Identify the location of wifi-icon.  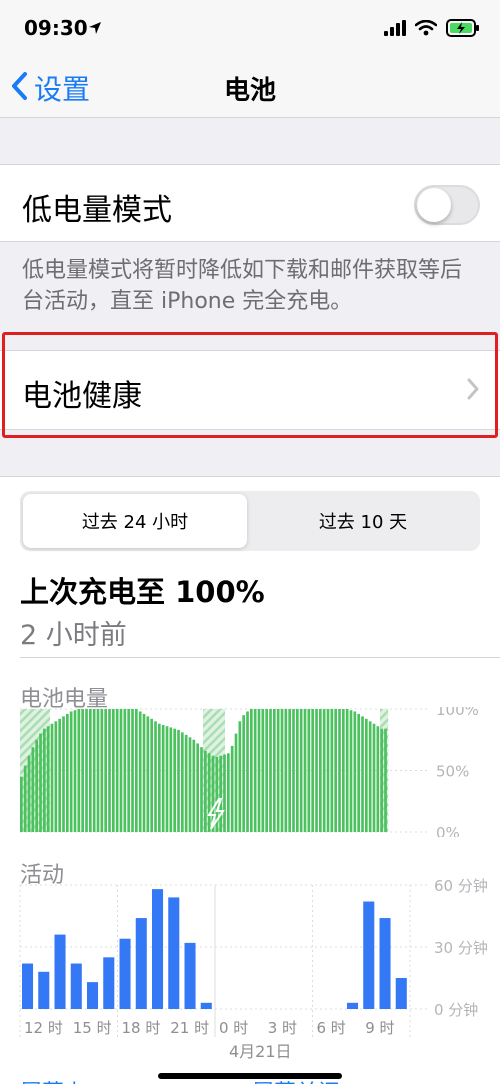
(426, 29).